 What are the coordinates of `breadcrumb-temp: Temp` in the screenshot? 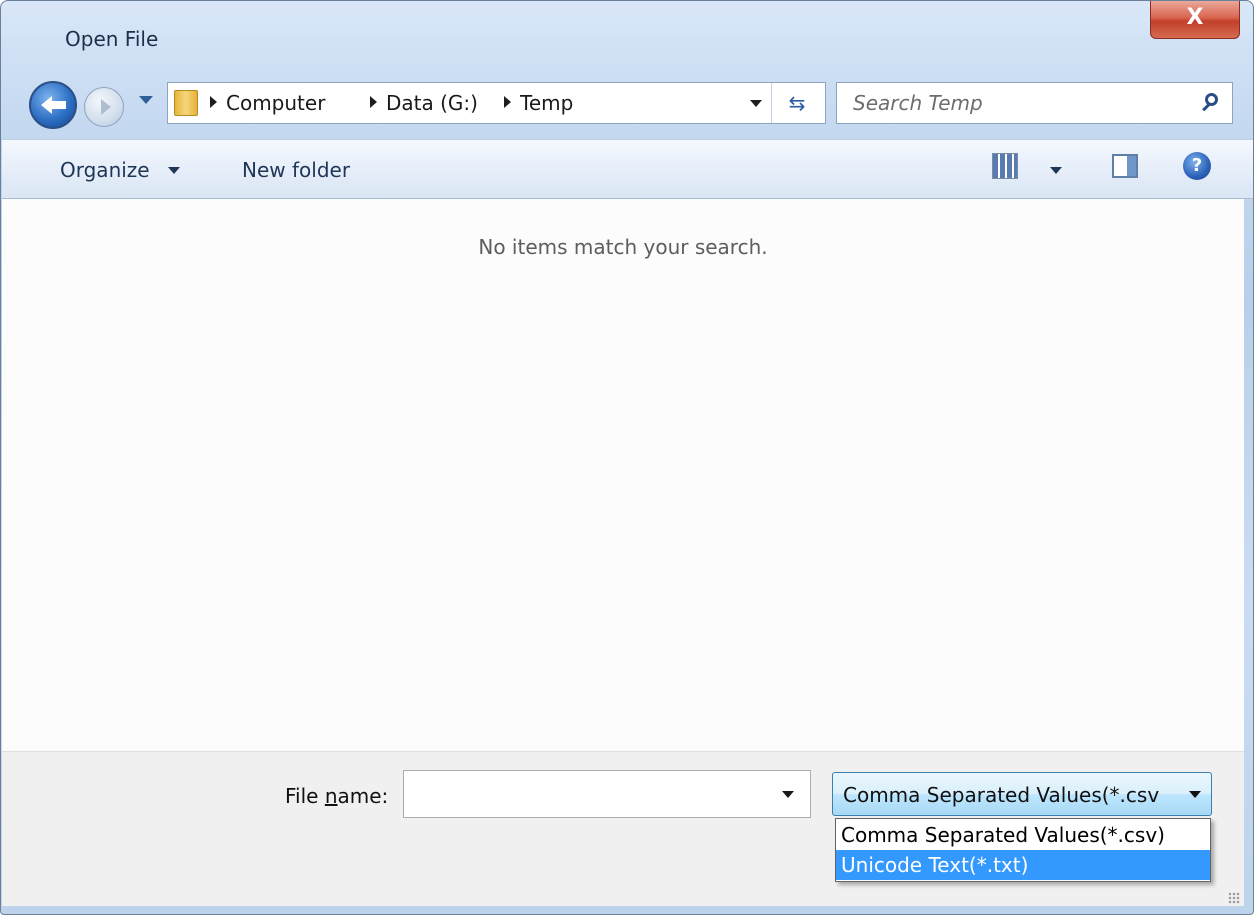 It's located at (546, 103).